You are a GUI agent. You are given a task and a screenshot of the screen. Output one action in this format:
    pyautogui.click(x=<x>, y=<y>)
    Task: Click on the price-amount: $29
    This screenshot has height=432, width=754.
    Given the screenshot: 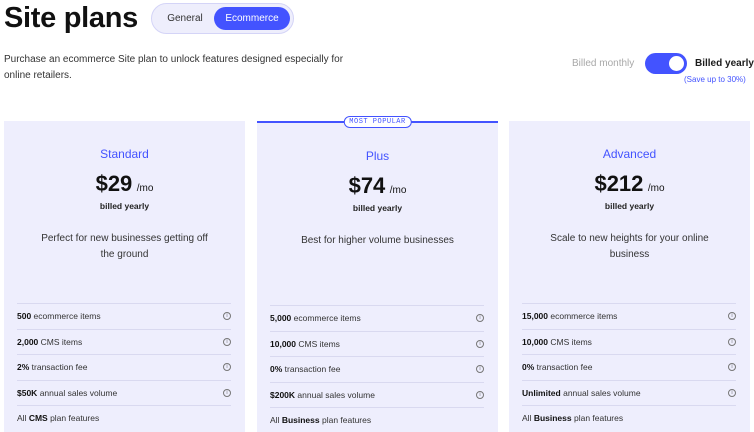 What is the action you would take?
    pyautogui.click(x=114, y=183)
    